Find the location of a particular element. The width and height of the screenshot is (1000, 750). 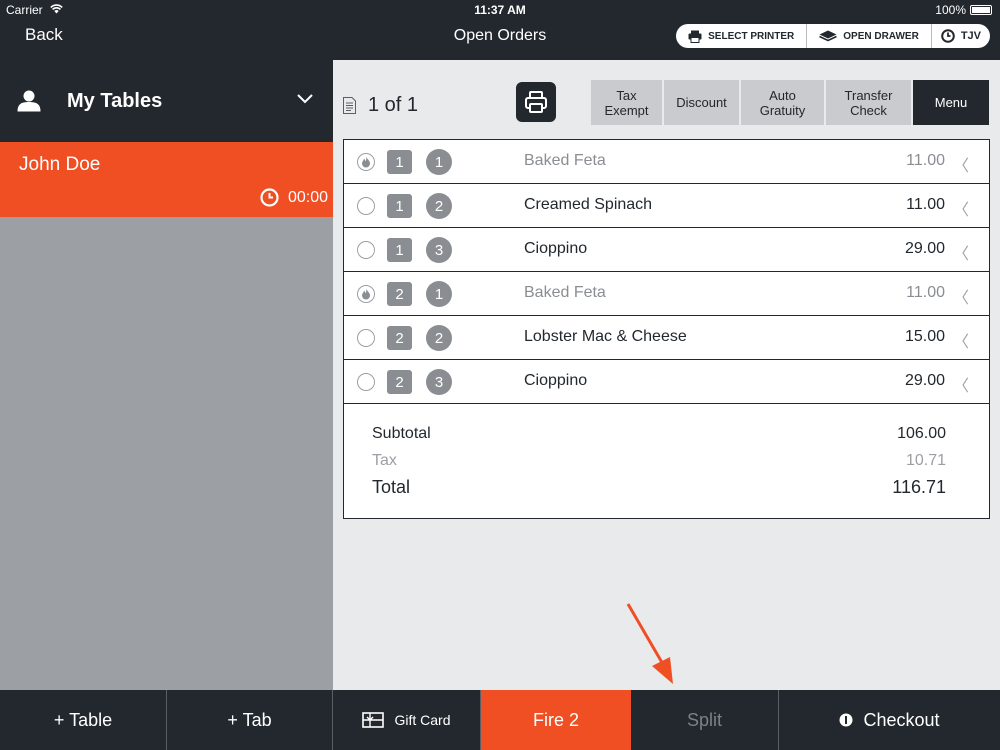

add-tab-button: + Tab is located at coordinates (250, 720).